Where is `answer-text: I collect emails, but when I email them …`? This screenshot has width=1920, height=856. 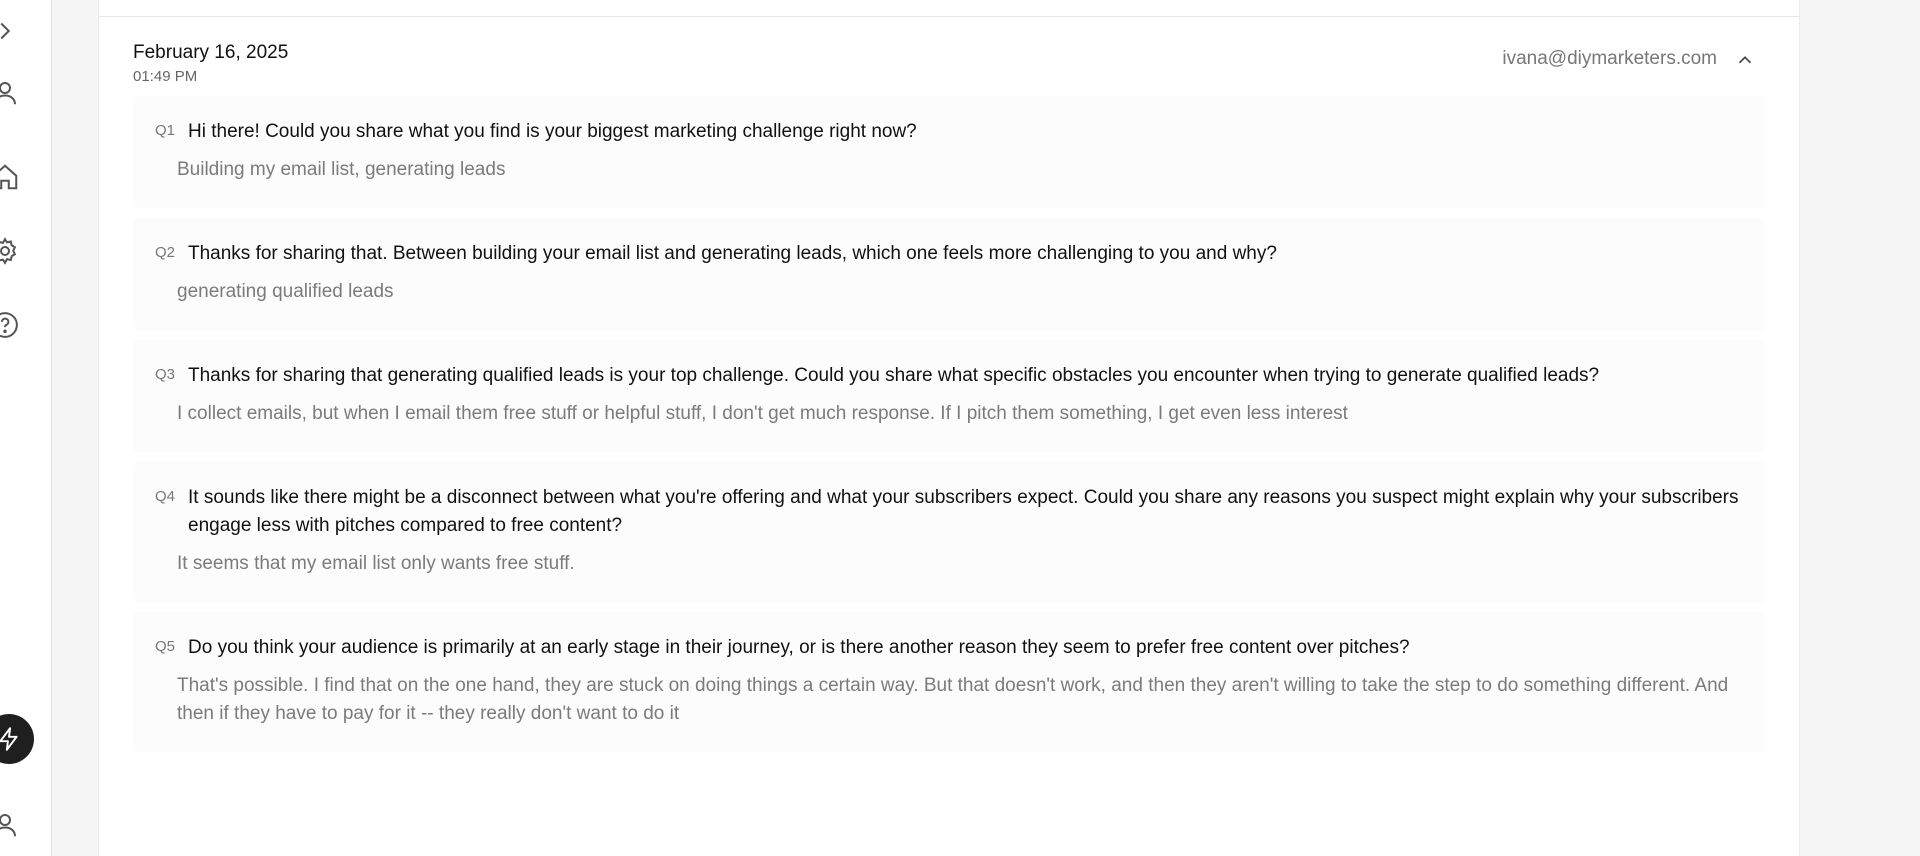 answer-text: I collect emails, but when I email them … is located at coordinates (762, 413).